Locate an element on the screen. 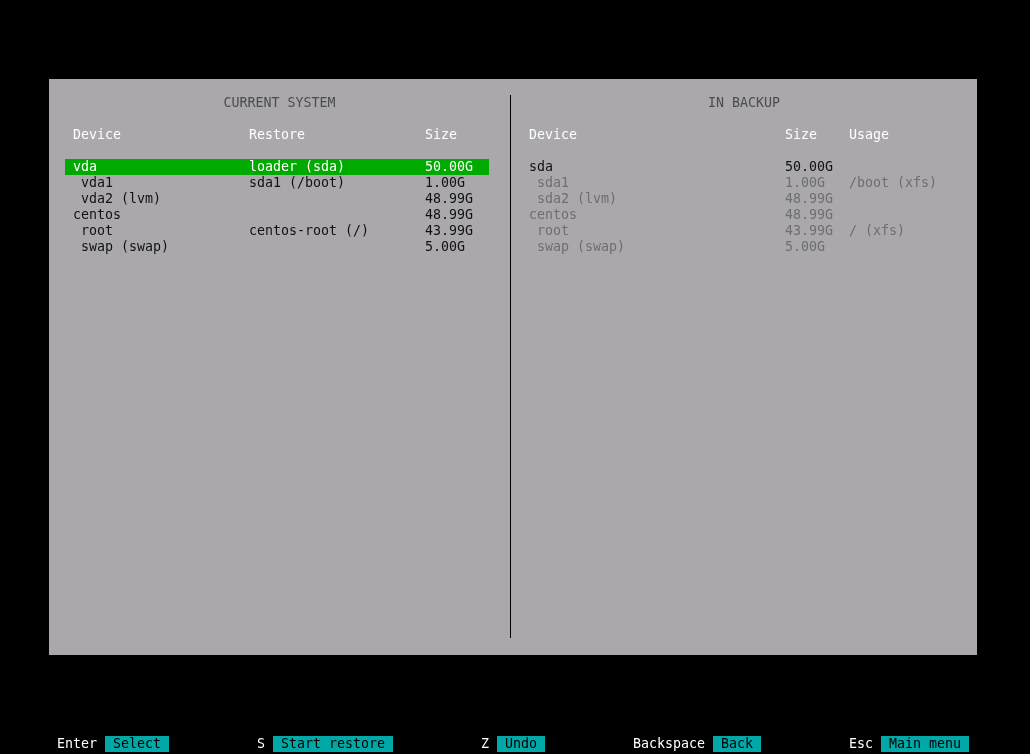  device-name: vda is located at coordinates (85, 166).